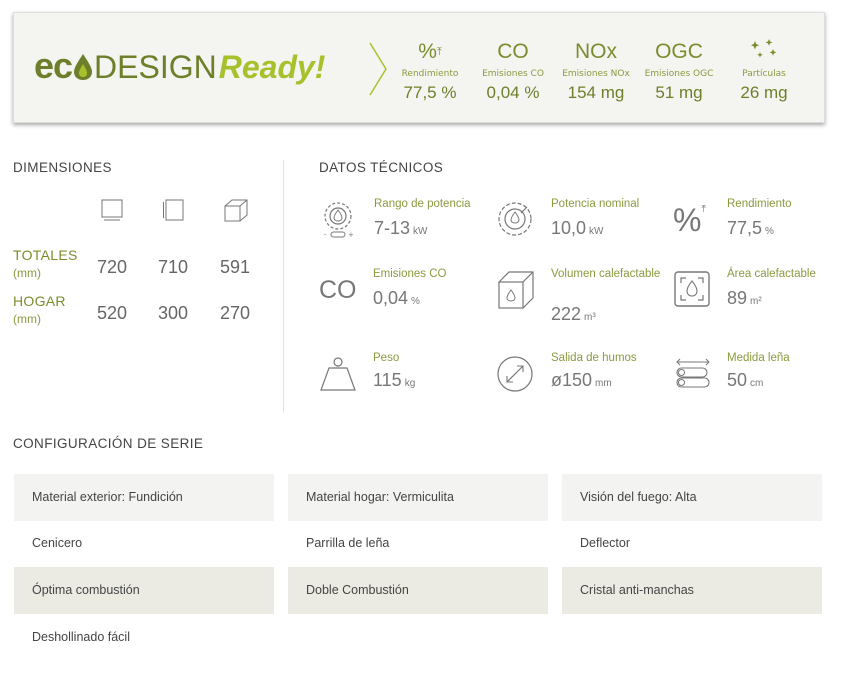 Image resolution: width=853 pixels, height=673 pixels. Describe the element at coordinates (771, 274) in the screenshot. I see `tech-label: Área calefactable` at that location.